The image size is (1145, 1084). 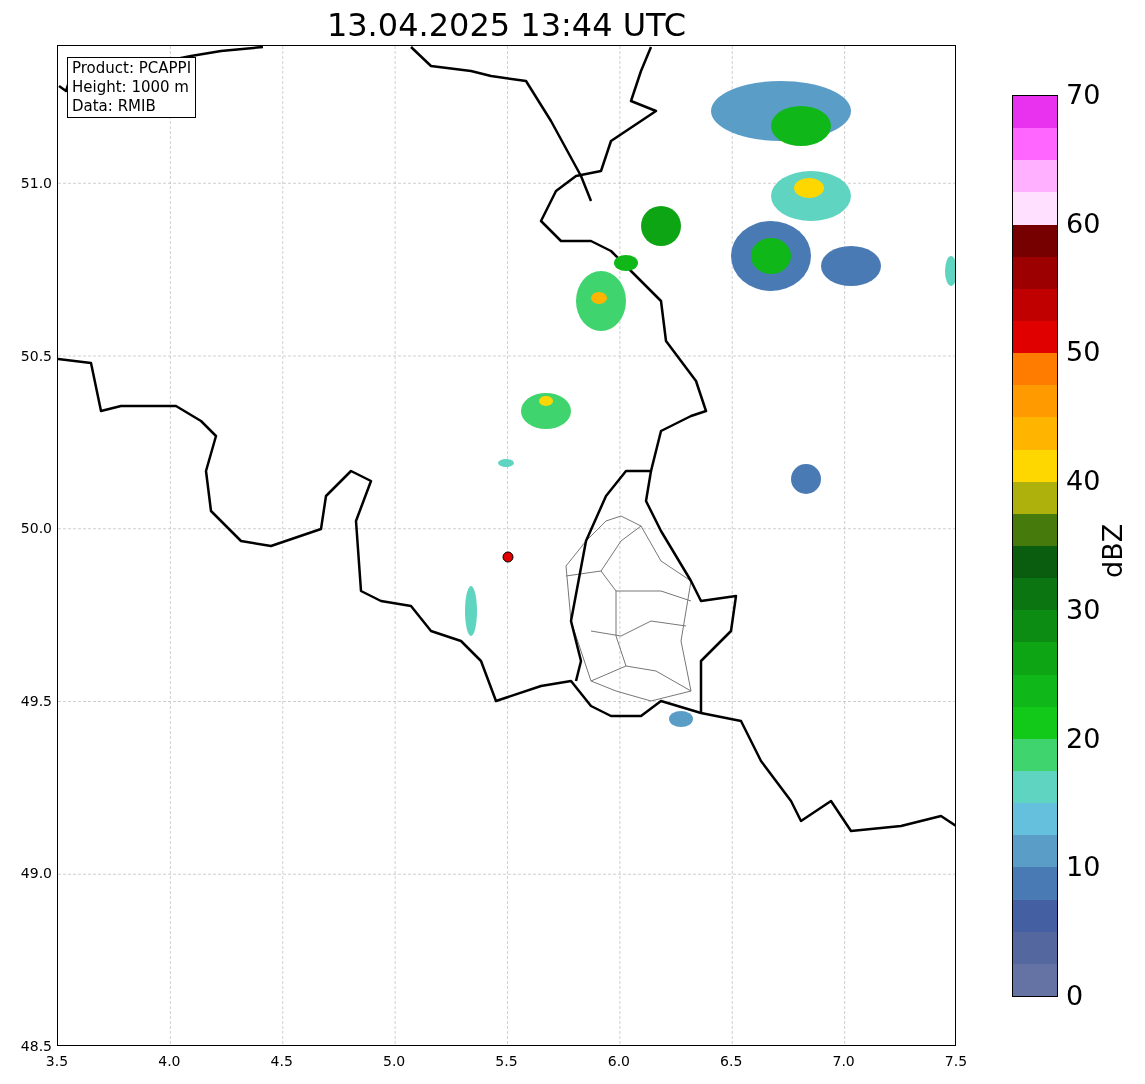 What do you see at coordinates (1083, 867) in the screenshot?
I see `colorbar-tick-label: 10` at bounding box center [1083, 867].